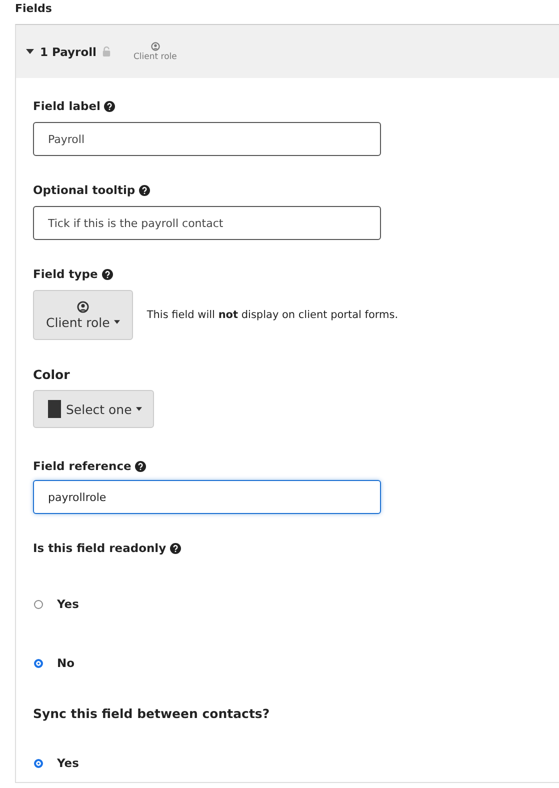 Image resolution: width=559 pixels, height=788 pixels. I want to click on panel-title: 1 Payroll, so click(68, 51).